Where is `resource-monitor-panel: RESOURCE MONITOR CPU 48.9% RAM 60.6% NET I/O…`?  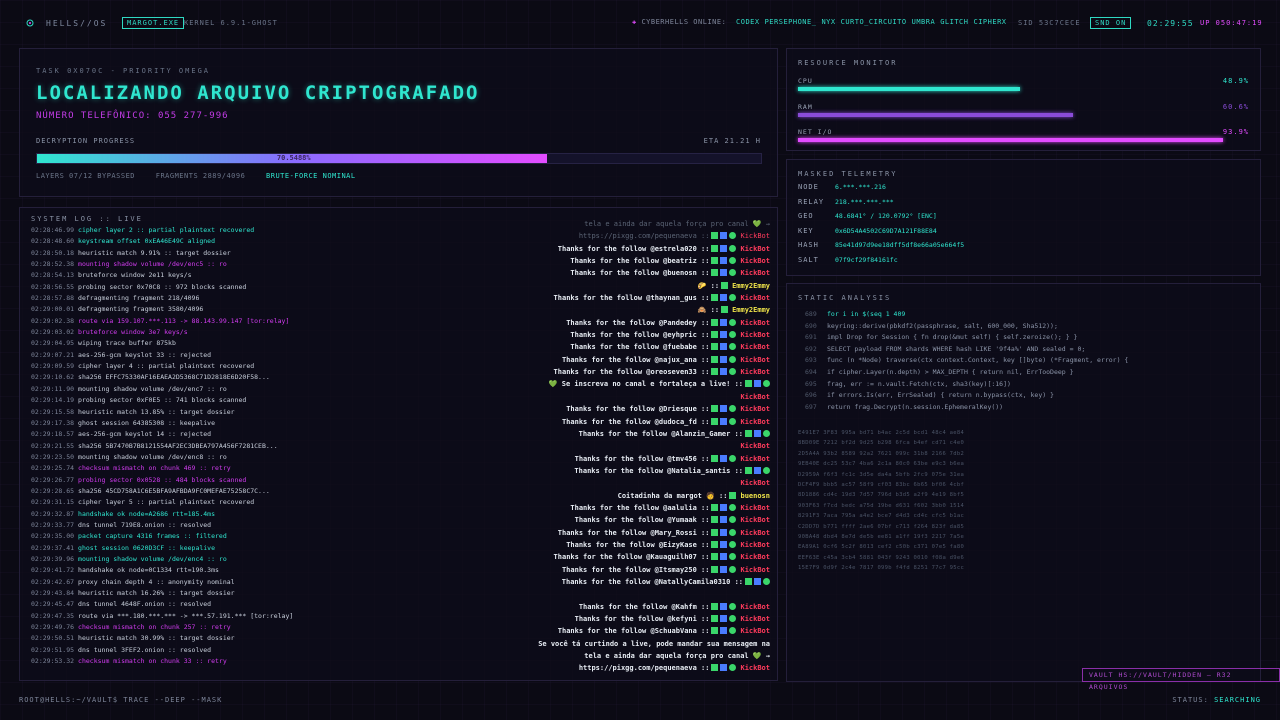 resource-monitor-panel: RESOURCE MONITOR CPU 48.9% RAM 60.6% NET I/O… is located at coordinates (1023, 99).